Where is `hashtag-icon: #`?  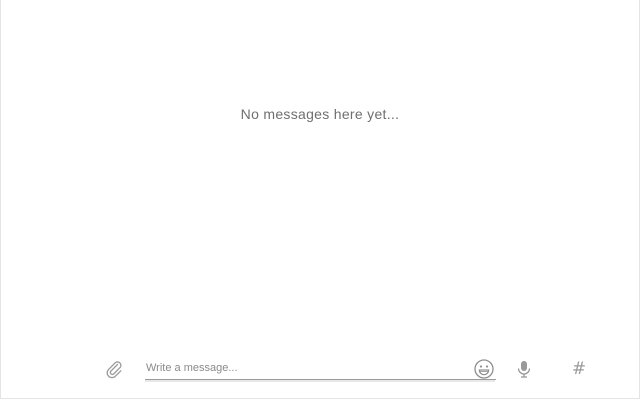
hashtag-icon: # is located at coordinates (579, 368).